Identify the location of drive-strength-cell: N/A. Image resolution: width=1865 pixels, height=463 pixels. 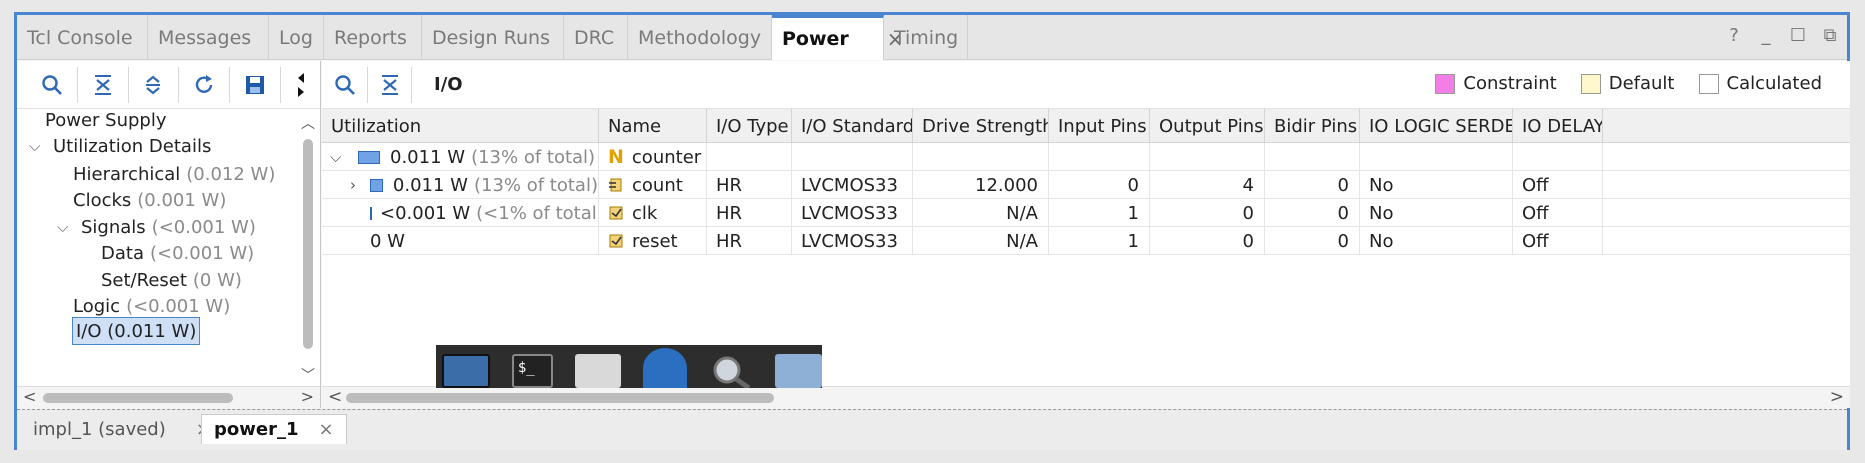
(981, 213).